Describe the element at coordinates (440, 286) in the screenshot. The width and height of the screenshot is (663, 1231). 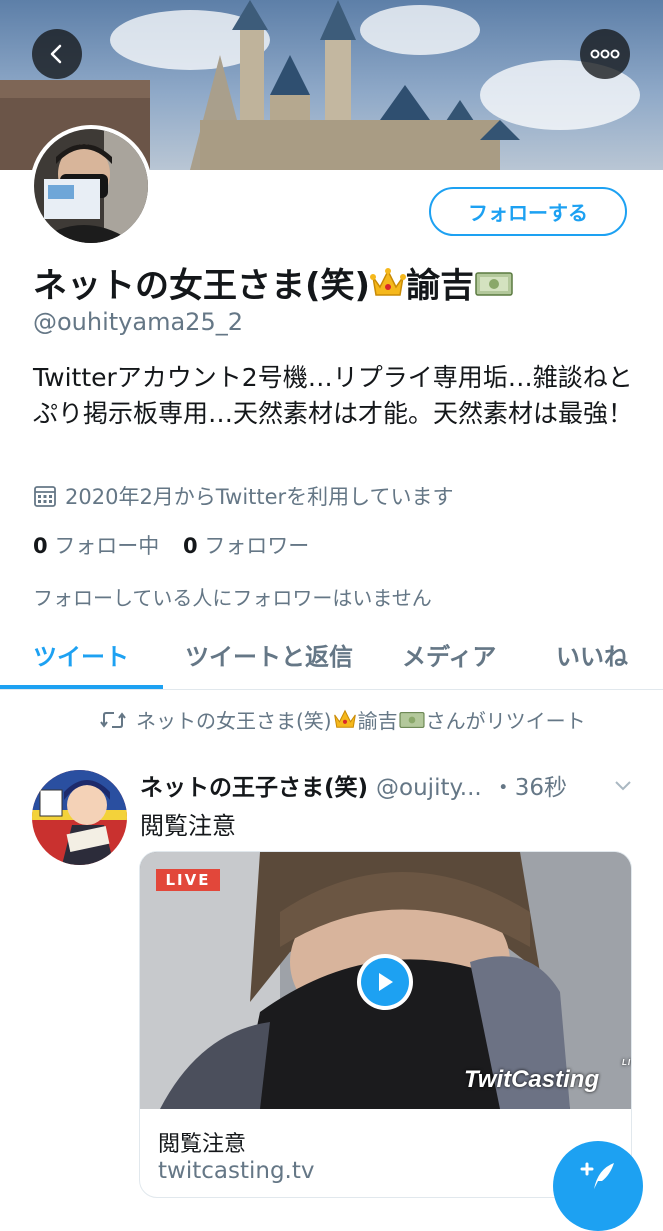
I see `profile-name-suffix: 諭吉` at that location.